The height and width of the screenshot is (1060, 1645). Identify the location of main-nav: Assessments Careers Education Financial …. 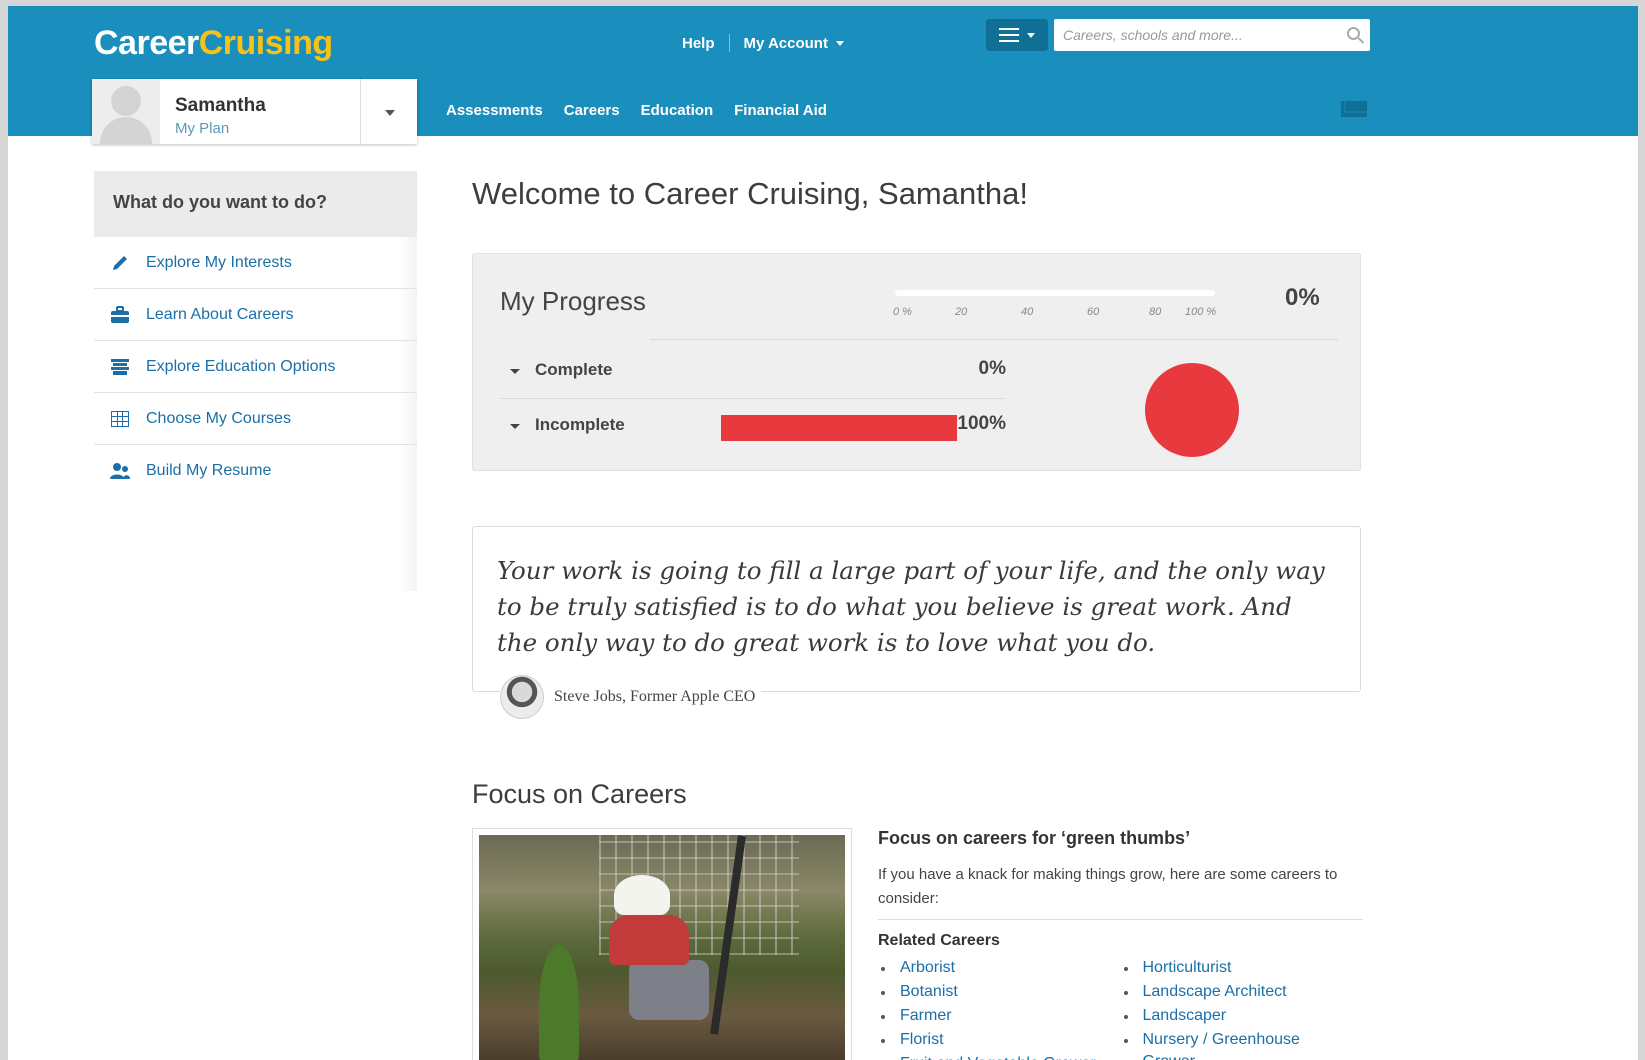
(636, 110).